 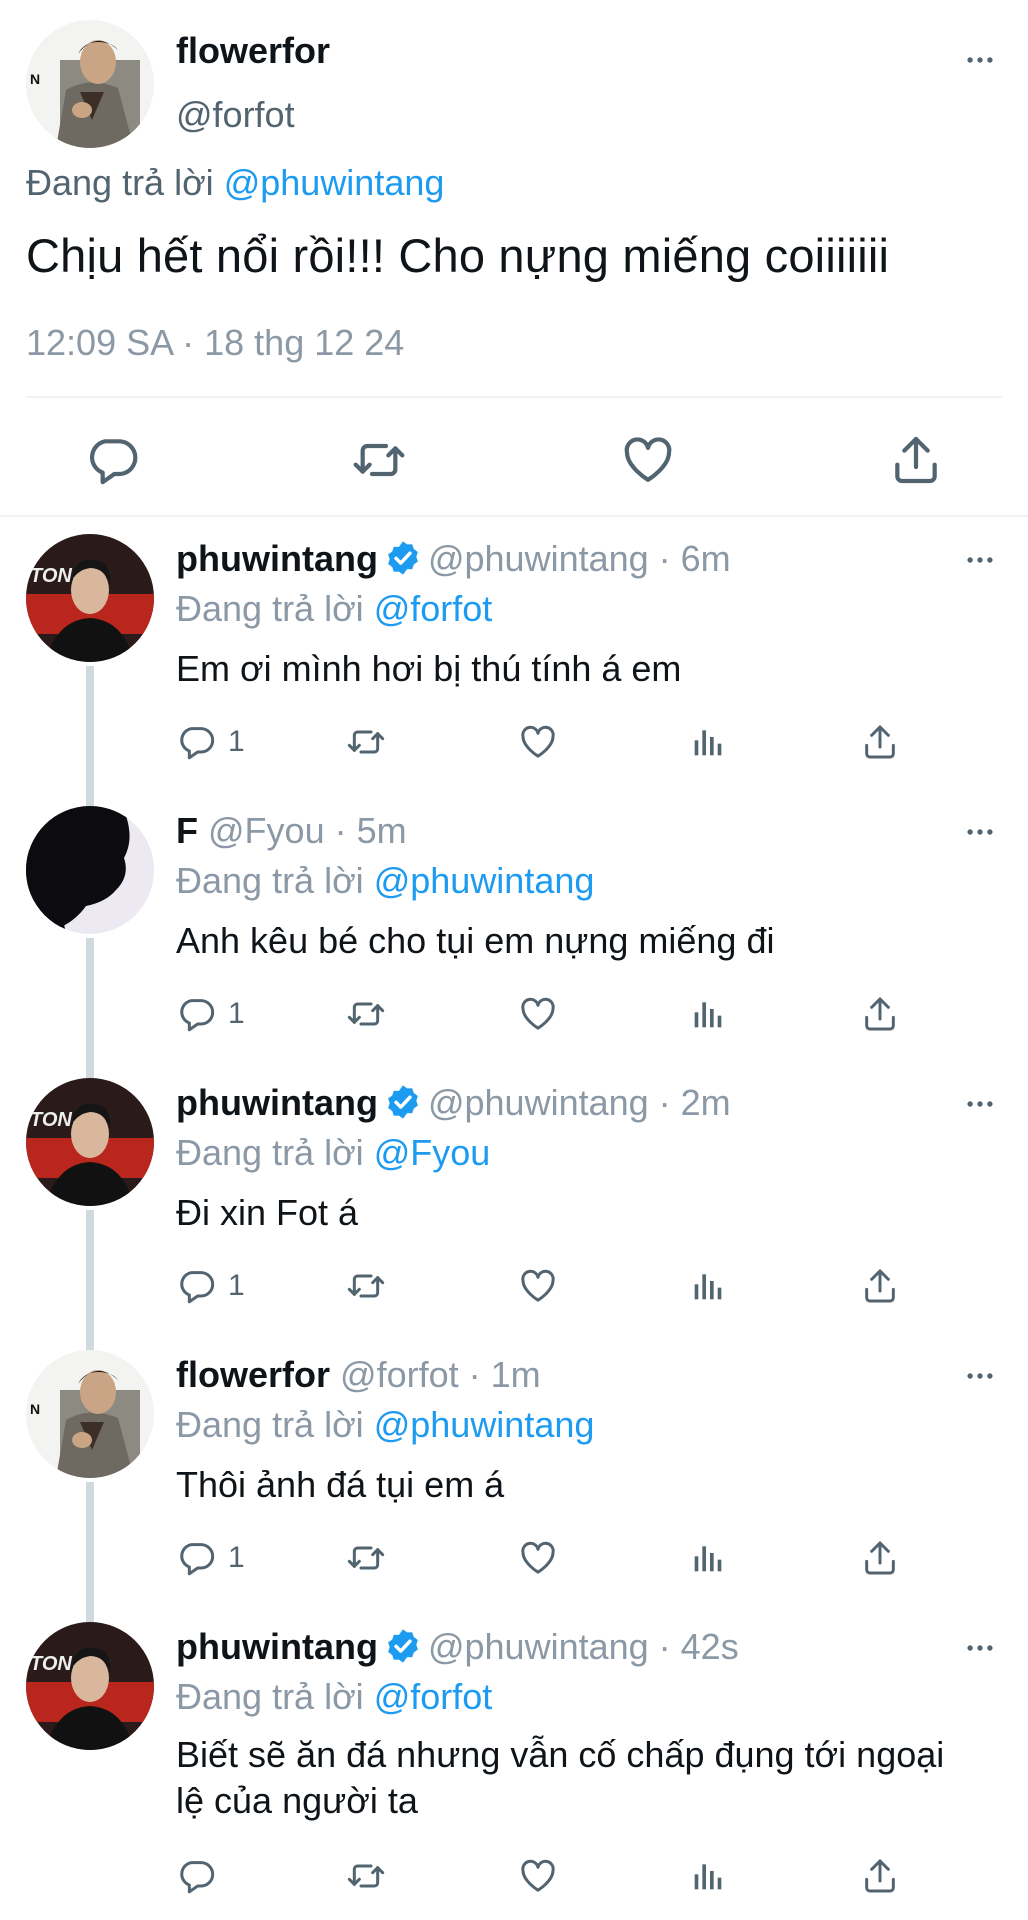 I want to click on reply-header: phuwintang @phuwintang · 2m, so click(x=453, y=1103).